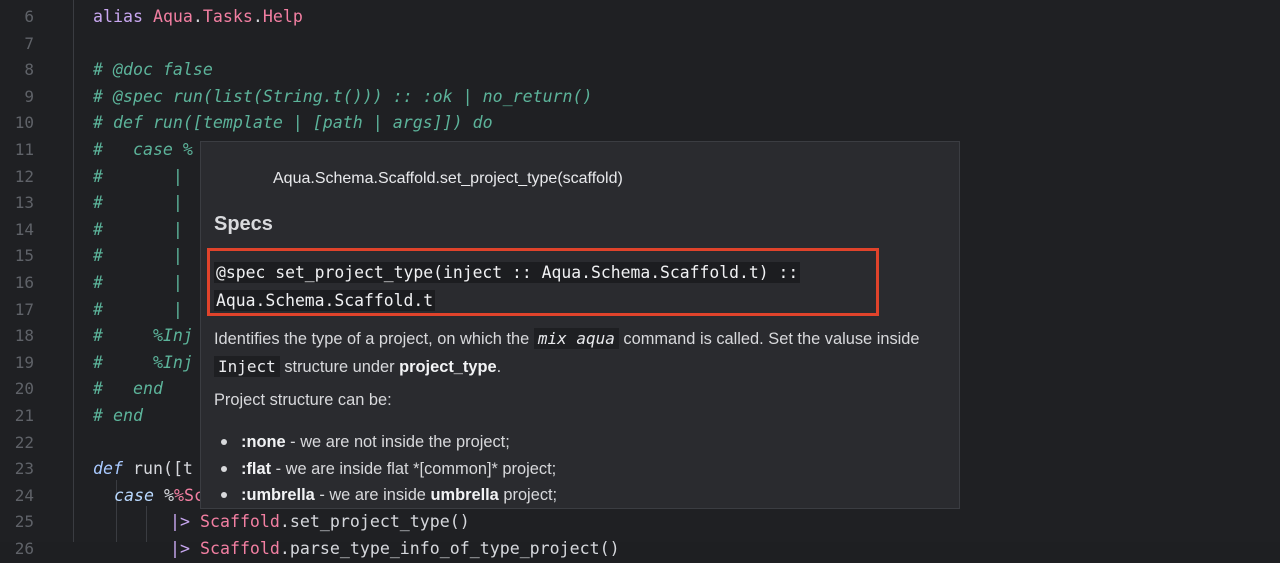  Describe the element at coordinates (24, 149) in the screenshot. I see `line-number: 11` at that location.